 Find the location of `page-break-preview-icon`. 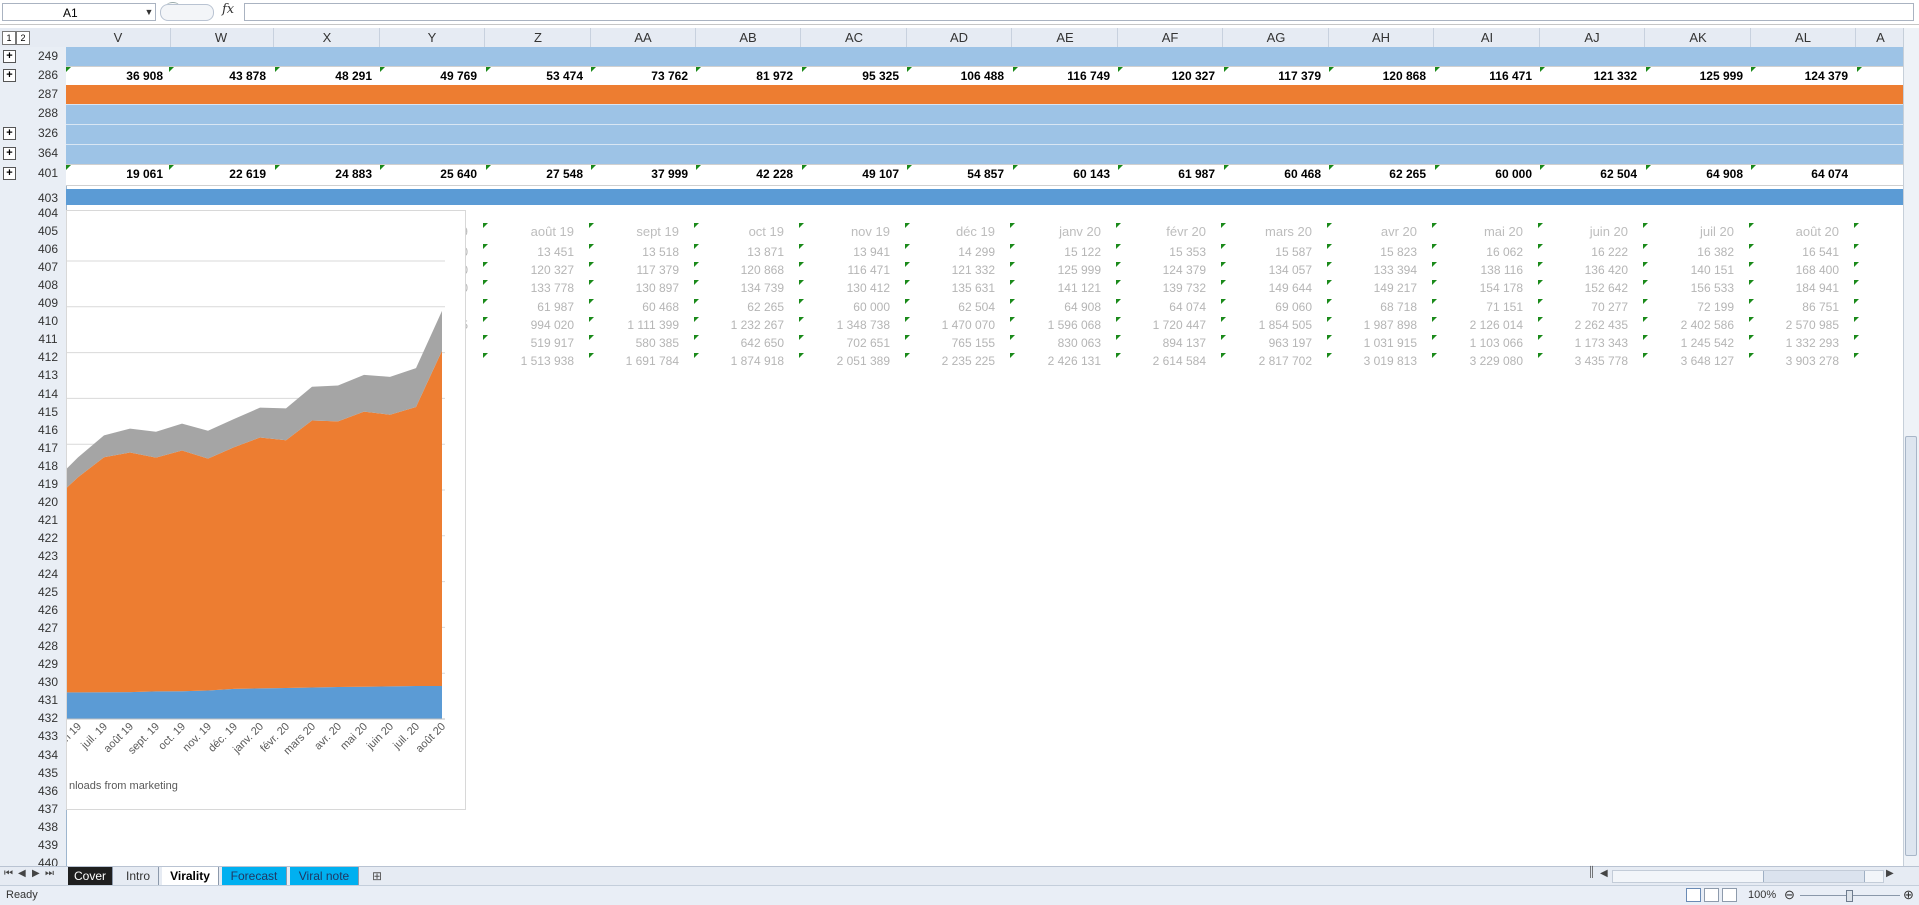

page-break-preview-icon is located at coordinates (1729, 895).